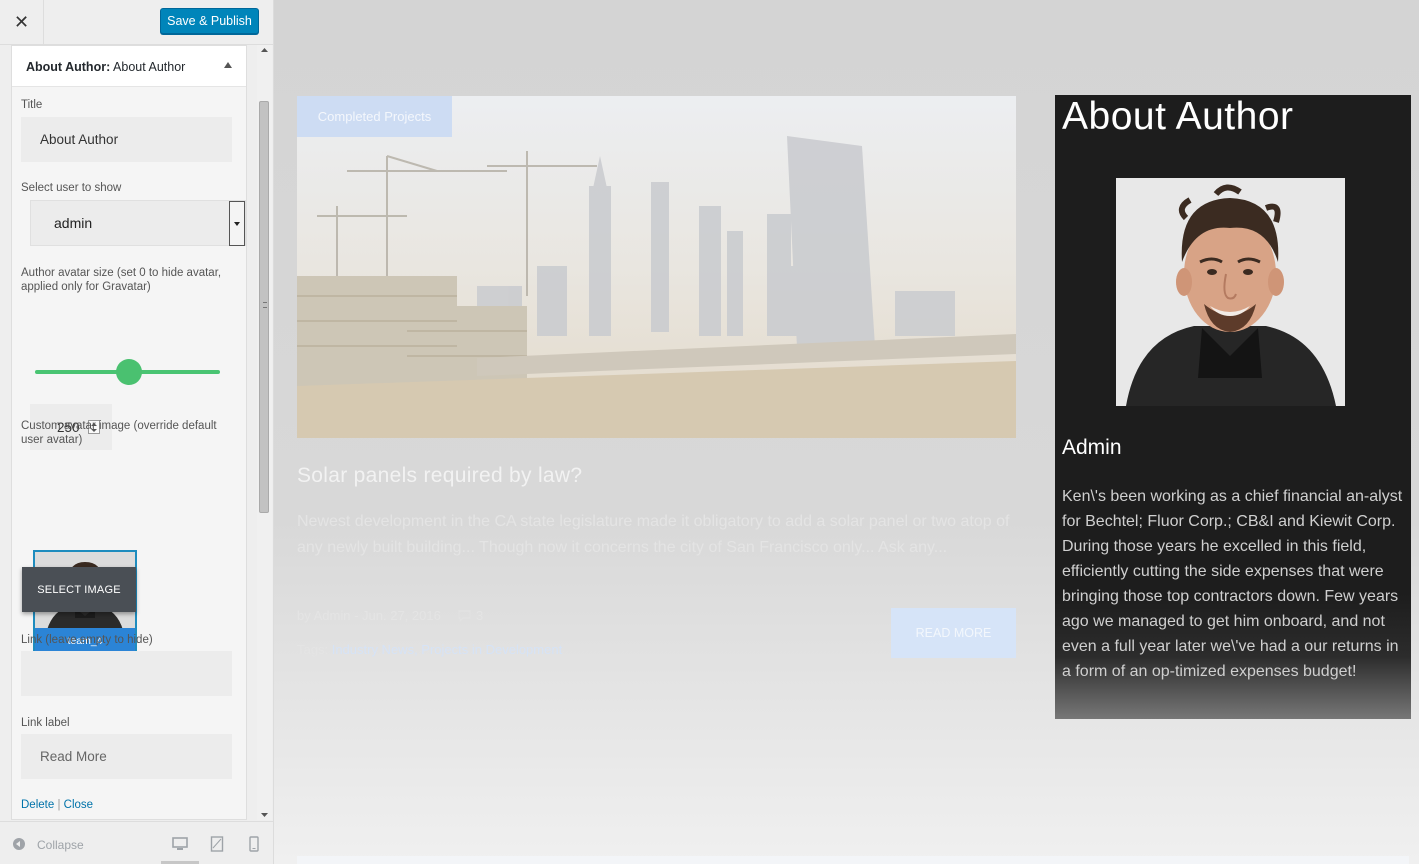  I want to click on select-image-button: SELECT IMAGE, so click(79, 589).